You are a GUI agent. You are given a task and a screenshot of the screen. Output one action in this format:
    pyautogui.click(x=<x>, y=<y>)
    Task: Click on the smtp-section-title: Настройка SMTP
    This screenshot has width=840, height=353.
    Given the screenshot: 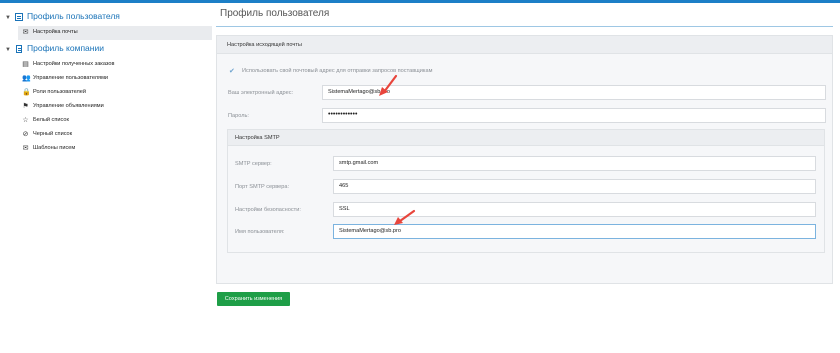 What is the action you would take?
    pyautogui.click(x=526, y=138)
    